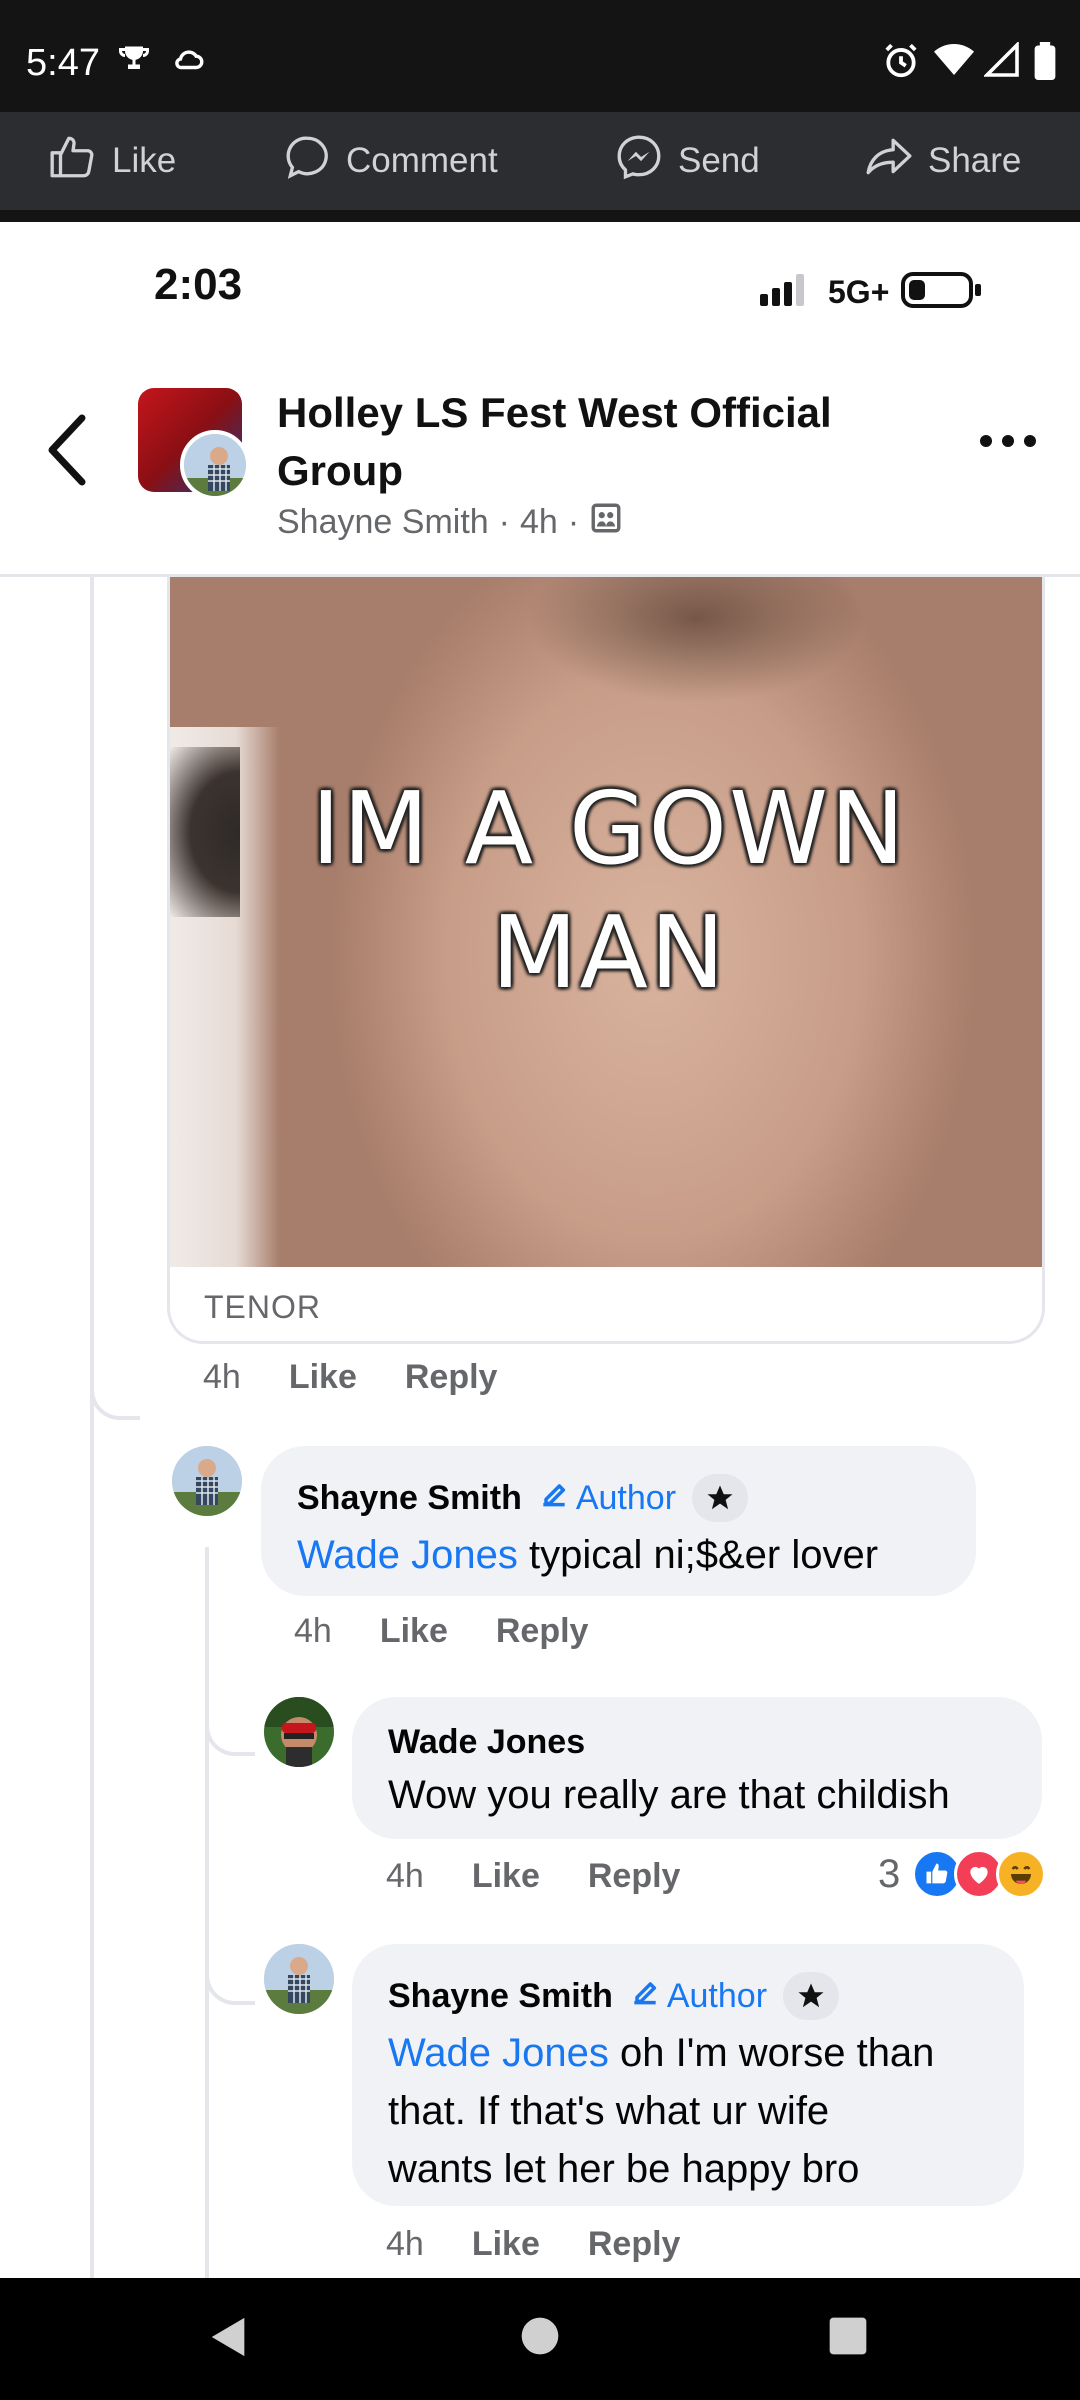 The width and height of the screenshot is (1080, 2400). What do you see at coordinates (540, 292) in the screenshot?
I see `ios-status-bar: 2:03 5G+` at bounding box center [540, 292].